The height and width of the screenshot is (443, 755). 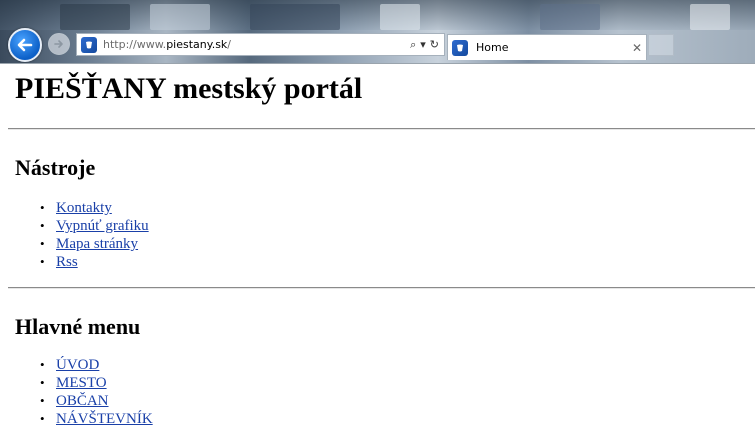 I want to click on tools-link: Vypnúť grafiku, so click(x=102, y=226).